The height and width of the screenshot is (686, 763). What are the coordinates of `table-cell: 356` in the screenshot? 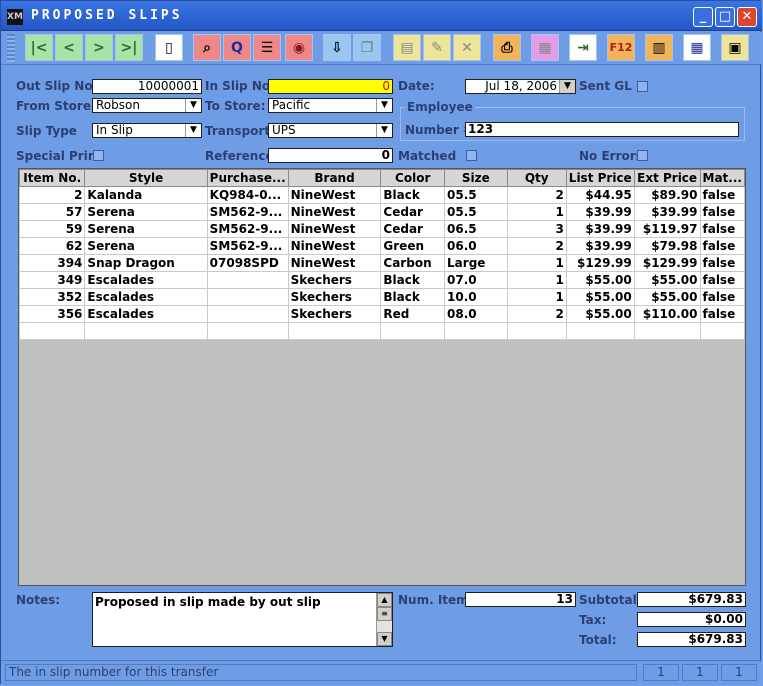 It's located at (52, 314).